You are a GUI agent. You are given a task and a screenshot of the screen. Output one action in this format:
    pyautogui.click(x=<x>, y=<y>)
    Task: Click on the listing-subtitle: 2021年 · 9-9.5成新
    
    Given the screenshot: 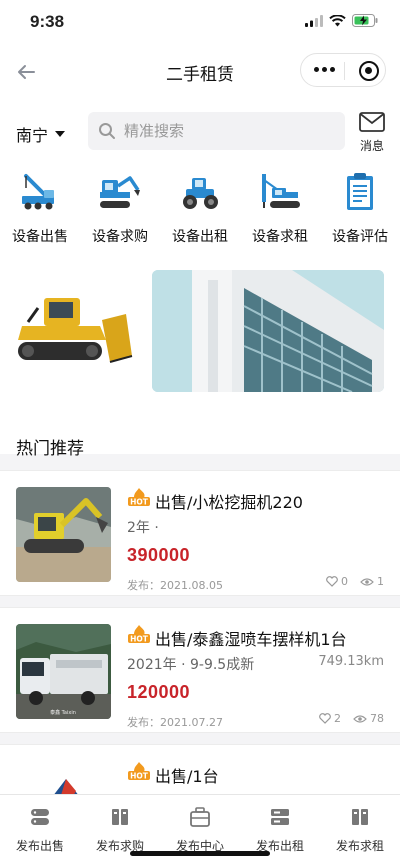 What is the action you would take?
    pyautogui.click(x=191, y=665)
    